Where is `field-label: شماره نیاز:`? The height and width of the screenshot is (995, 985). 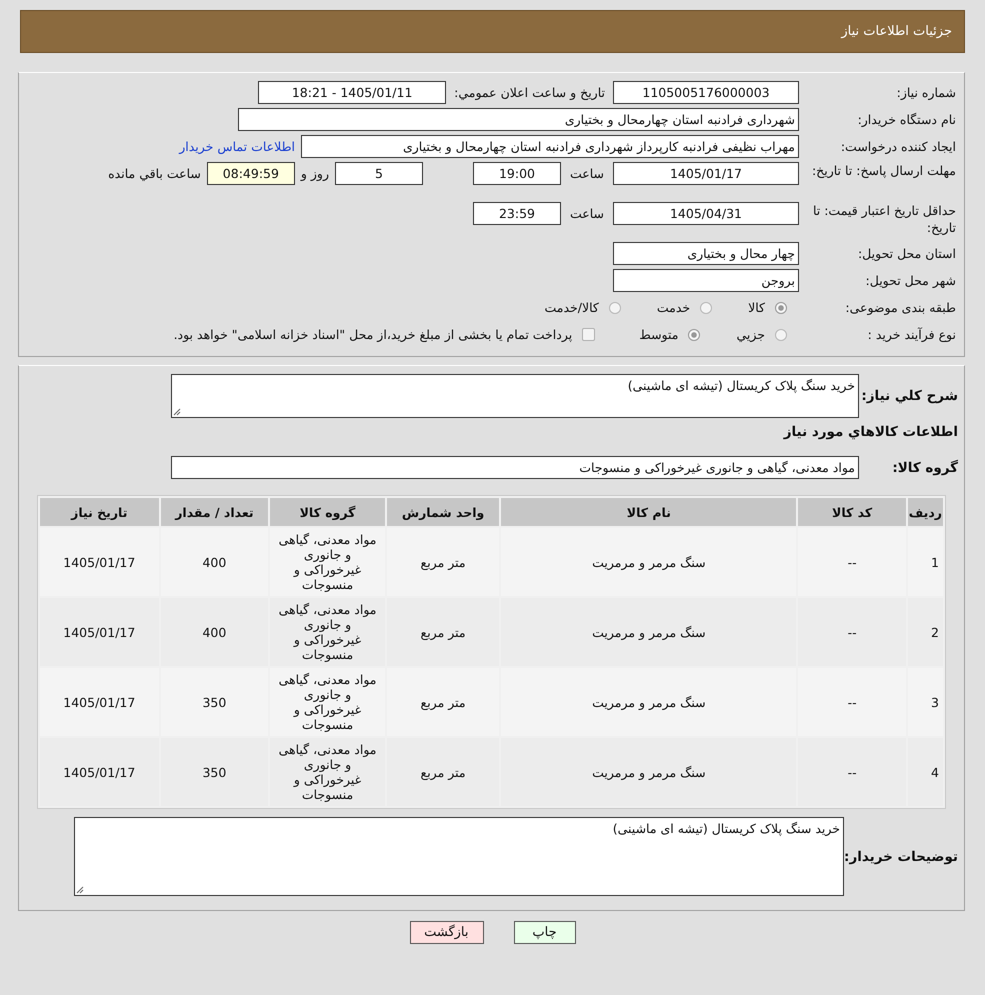
field-label: شماره نیاز: is located at coordinates (926, 92).